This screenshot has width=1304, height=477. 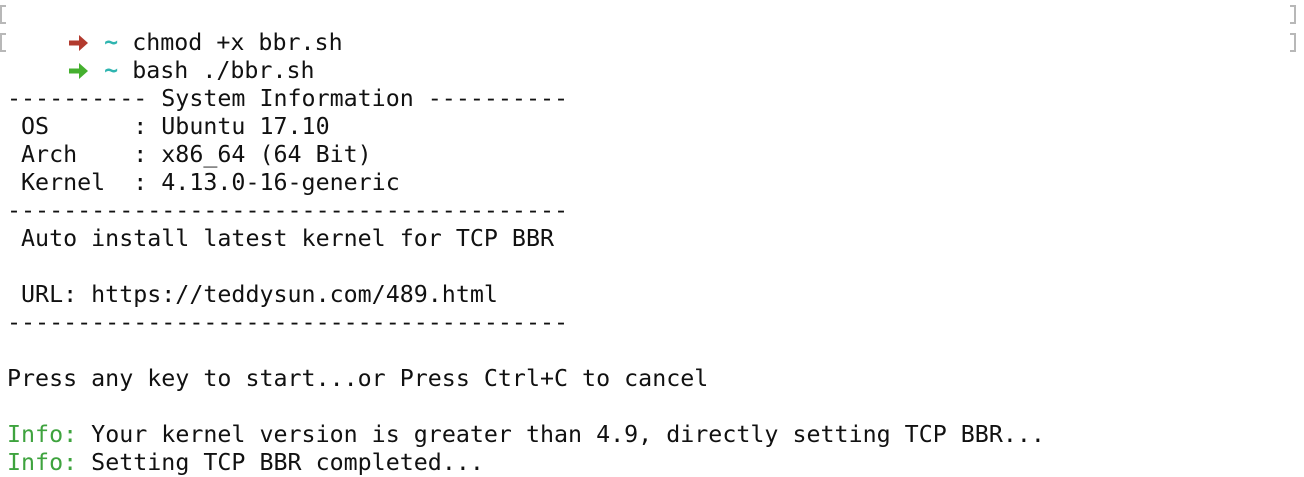 I want to click on url-line: URL: https://teddysun.com/489.html, so click(x=252, y=294).